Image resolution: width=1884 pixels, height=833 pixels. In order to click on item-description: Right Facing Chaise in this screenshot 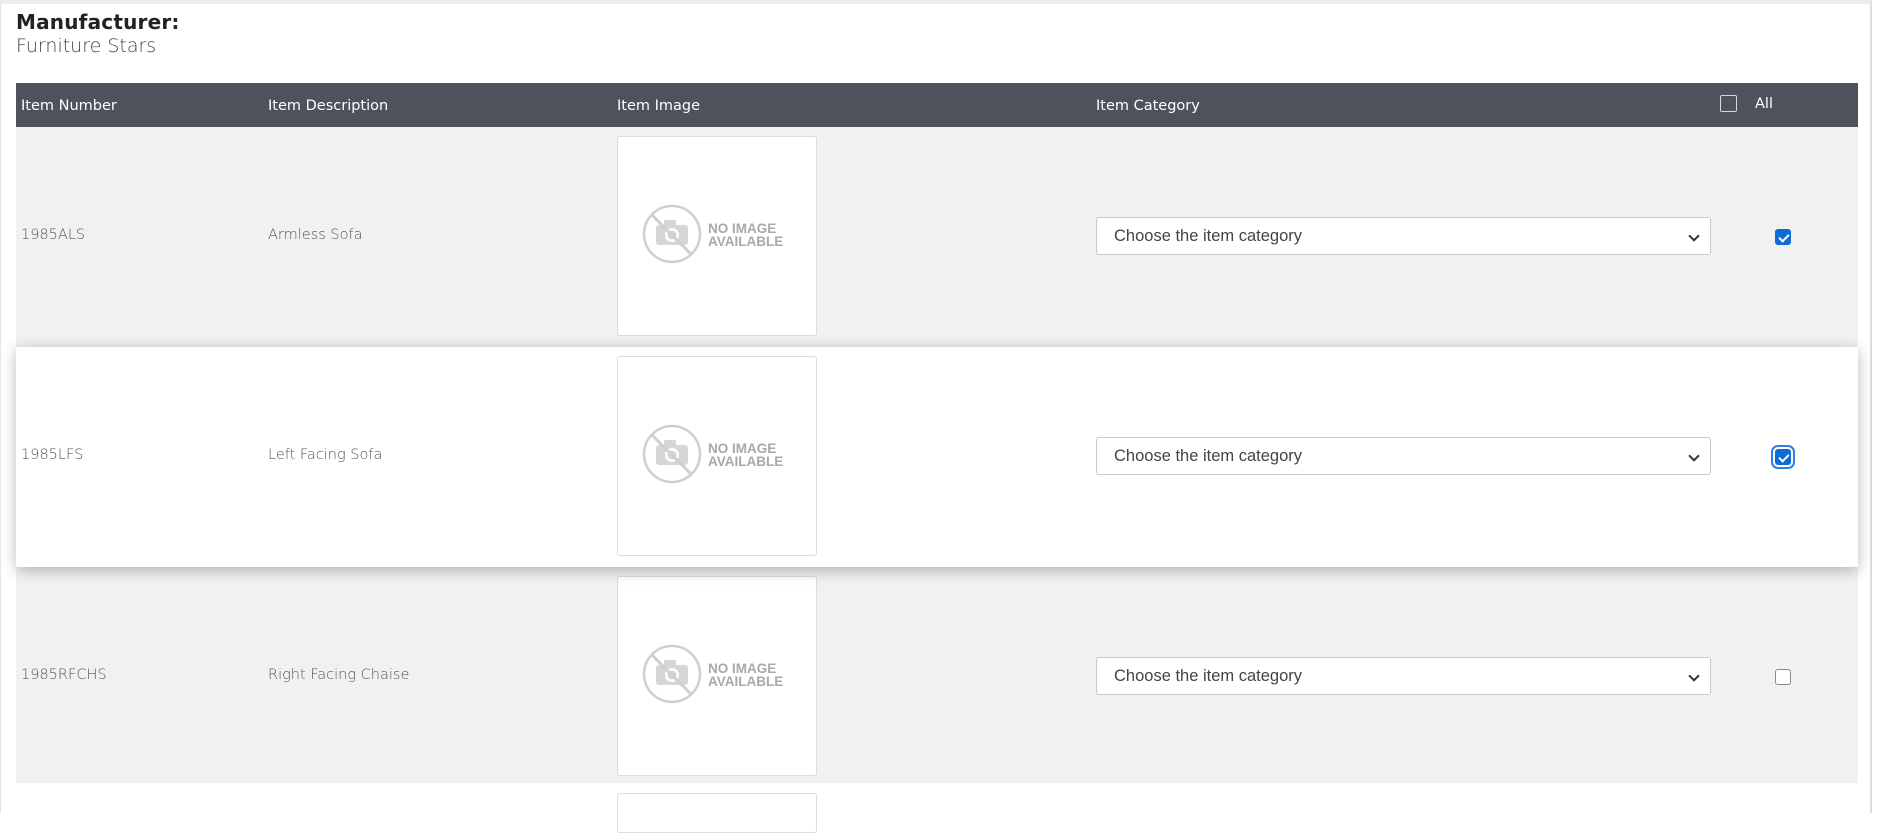, I will do `click(339, 675)`.